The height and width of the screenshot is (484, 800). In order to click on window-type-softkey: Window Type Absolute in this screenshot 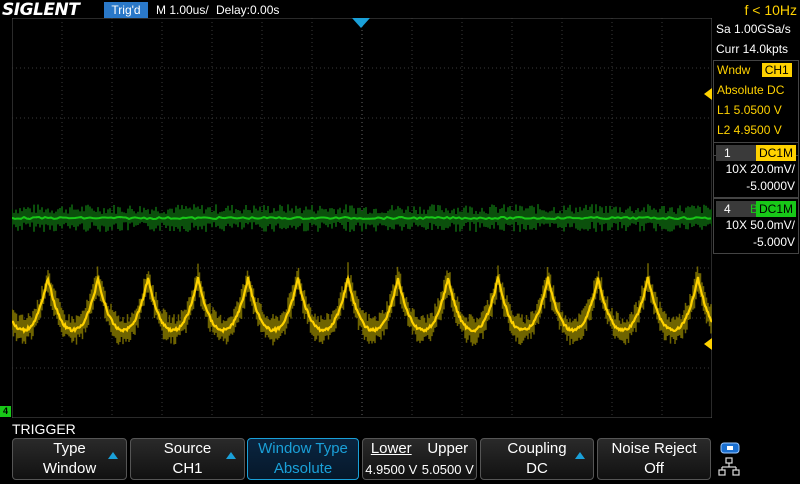, I will do `click(303, 459)`.